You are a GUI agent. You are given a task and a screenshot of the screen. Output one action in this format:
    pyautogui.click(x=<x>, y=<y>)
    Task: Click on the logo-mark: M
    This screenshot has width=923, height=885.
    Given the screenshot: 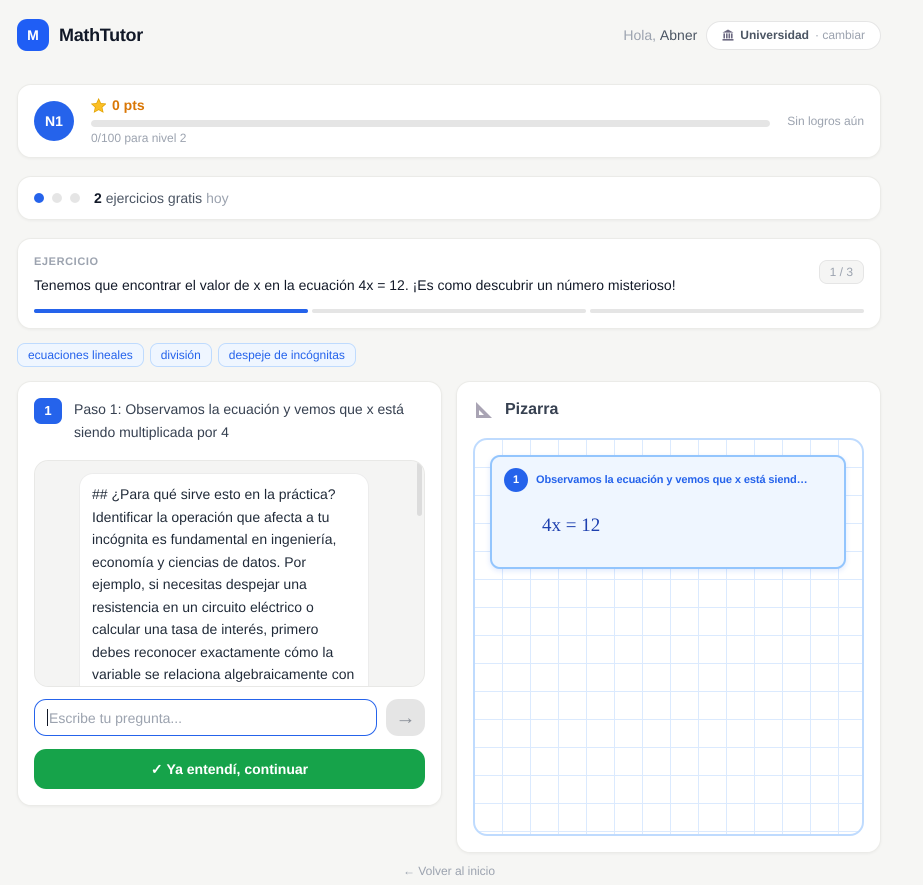 What is the action you would take?
    pyautogui.click(x=33, y=35)
    